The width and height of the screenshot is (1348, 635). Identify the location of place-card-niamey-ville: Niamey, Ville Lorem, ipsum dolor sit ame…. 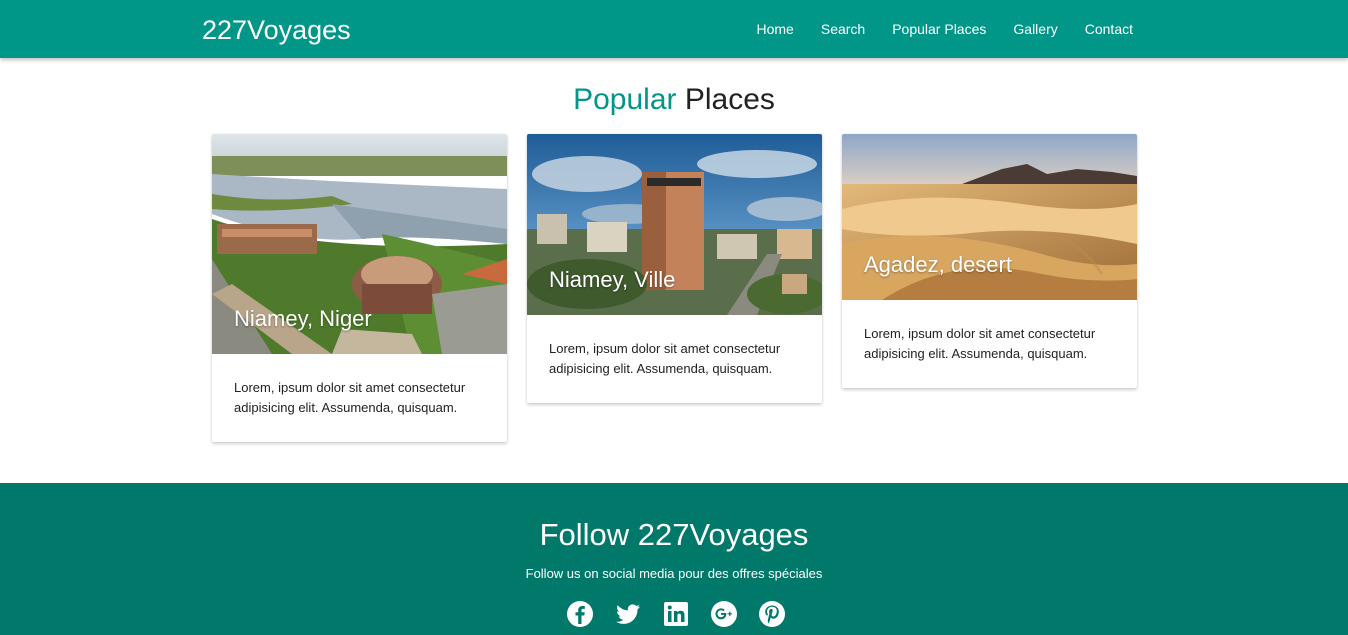
(674, 268).